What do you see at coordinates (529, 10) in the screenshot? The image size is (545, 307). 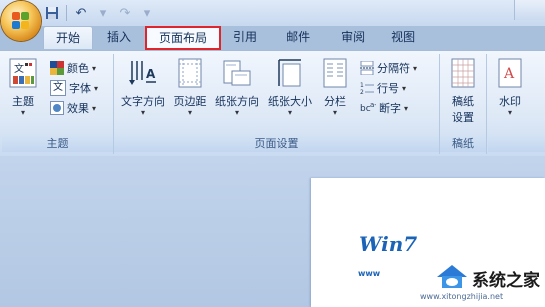 I see `window-controls` at bounding box center [529, 10].